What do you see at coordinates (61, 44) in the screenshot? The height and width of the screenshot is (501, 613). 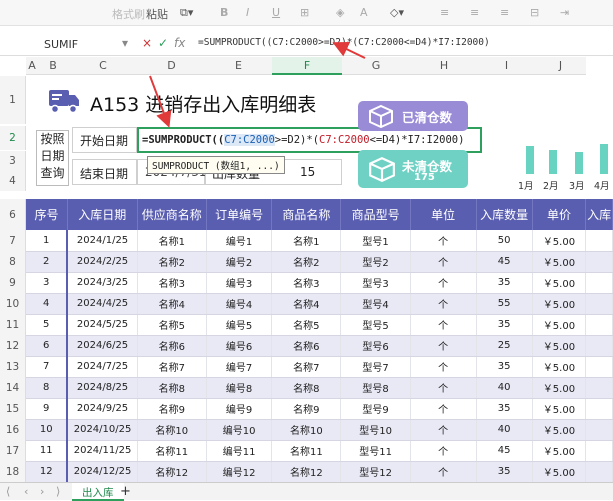 I see `name-box: SUMIF` at bounding box center [61, 44].